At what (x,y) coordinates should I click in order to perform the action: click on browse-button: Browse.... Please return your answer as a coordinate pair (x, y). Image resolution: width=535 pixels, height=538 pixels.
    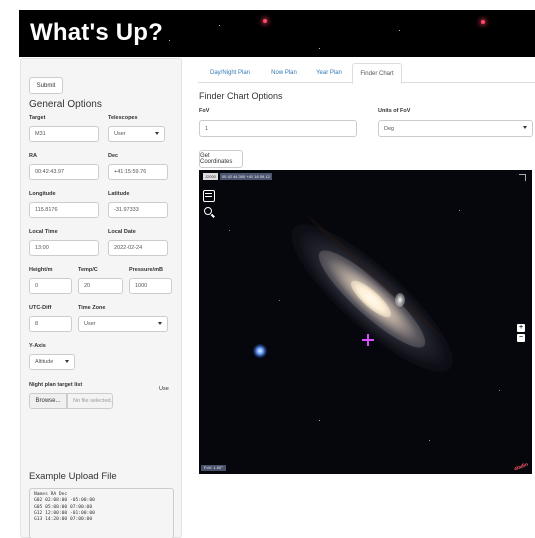
    Looking at the image, I should click on (48, 401).